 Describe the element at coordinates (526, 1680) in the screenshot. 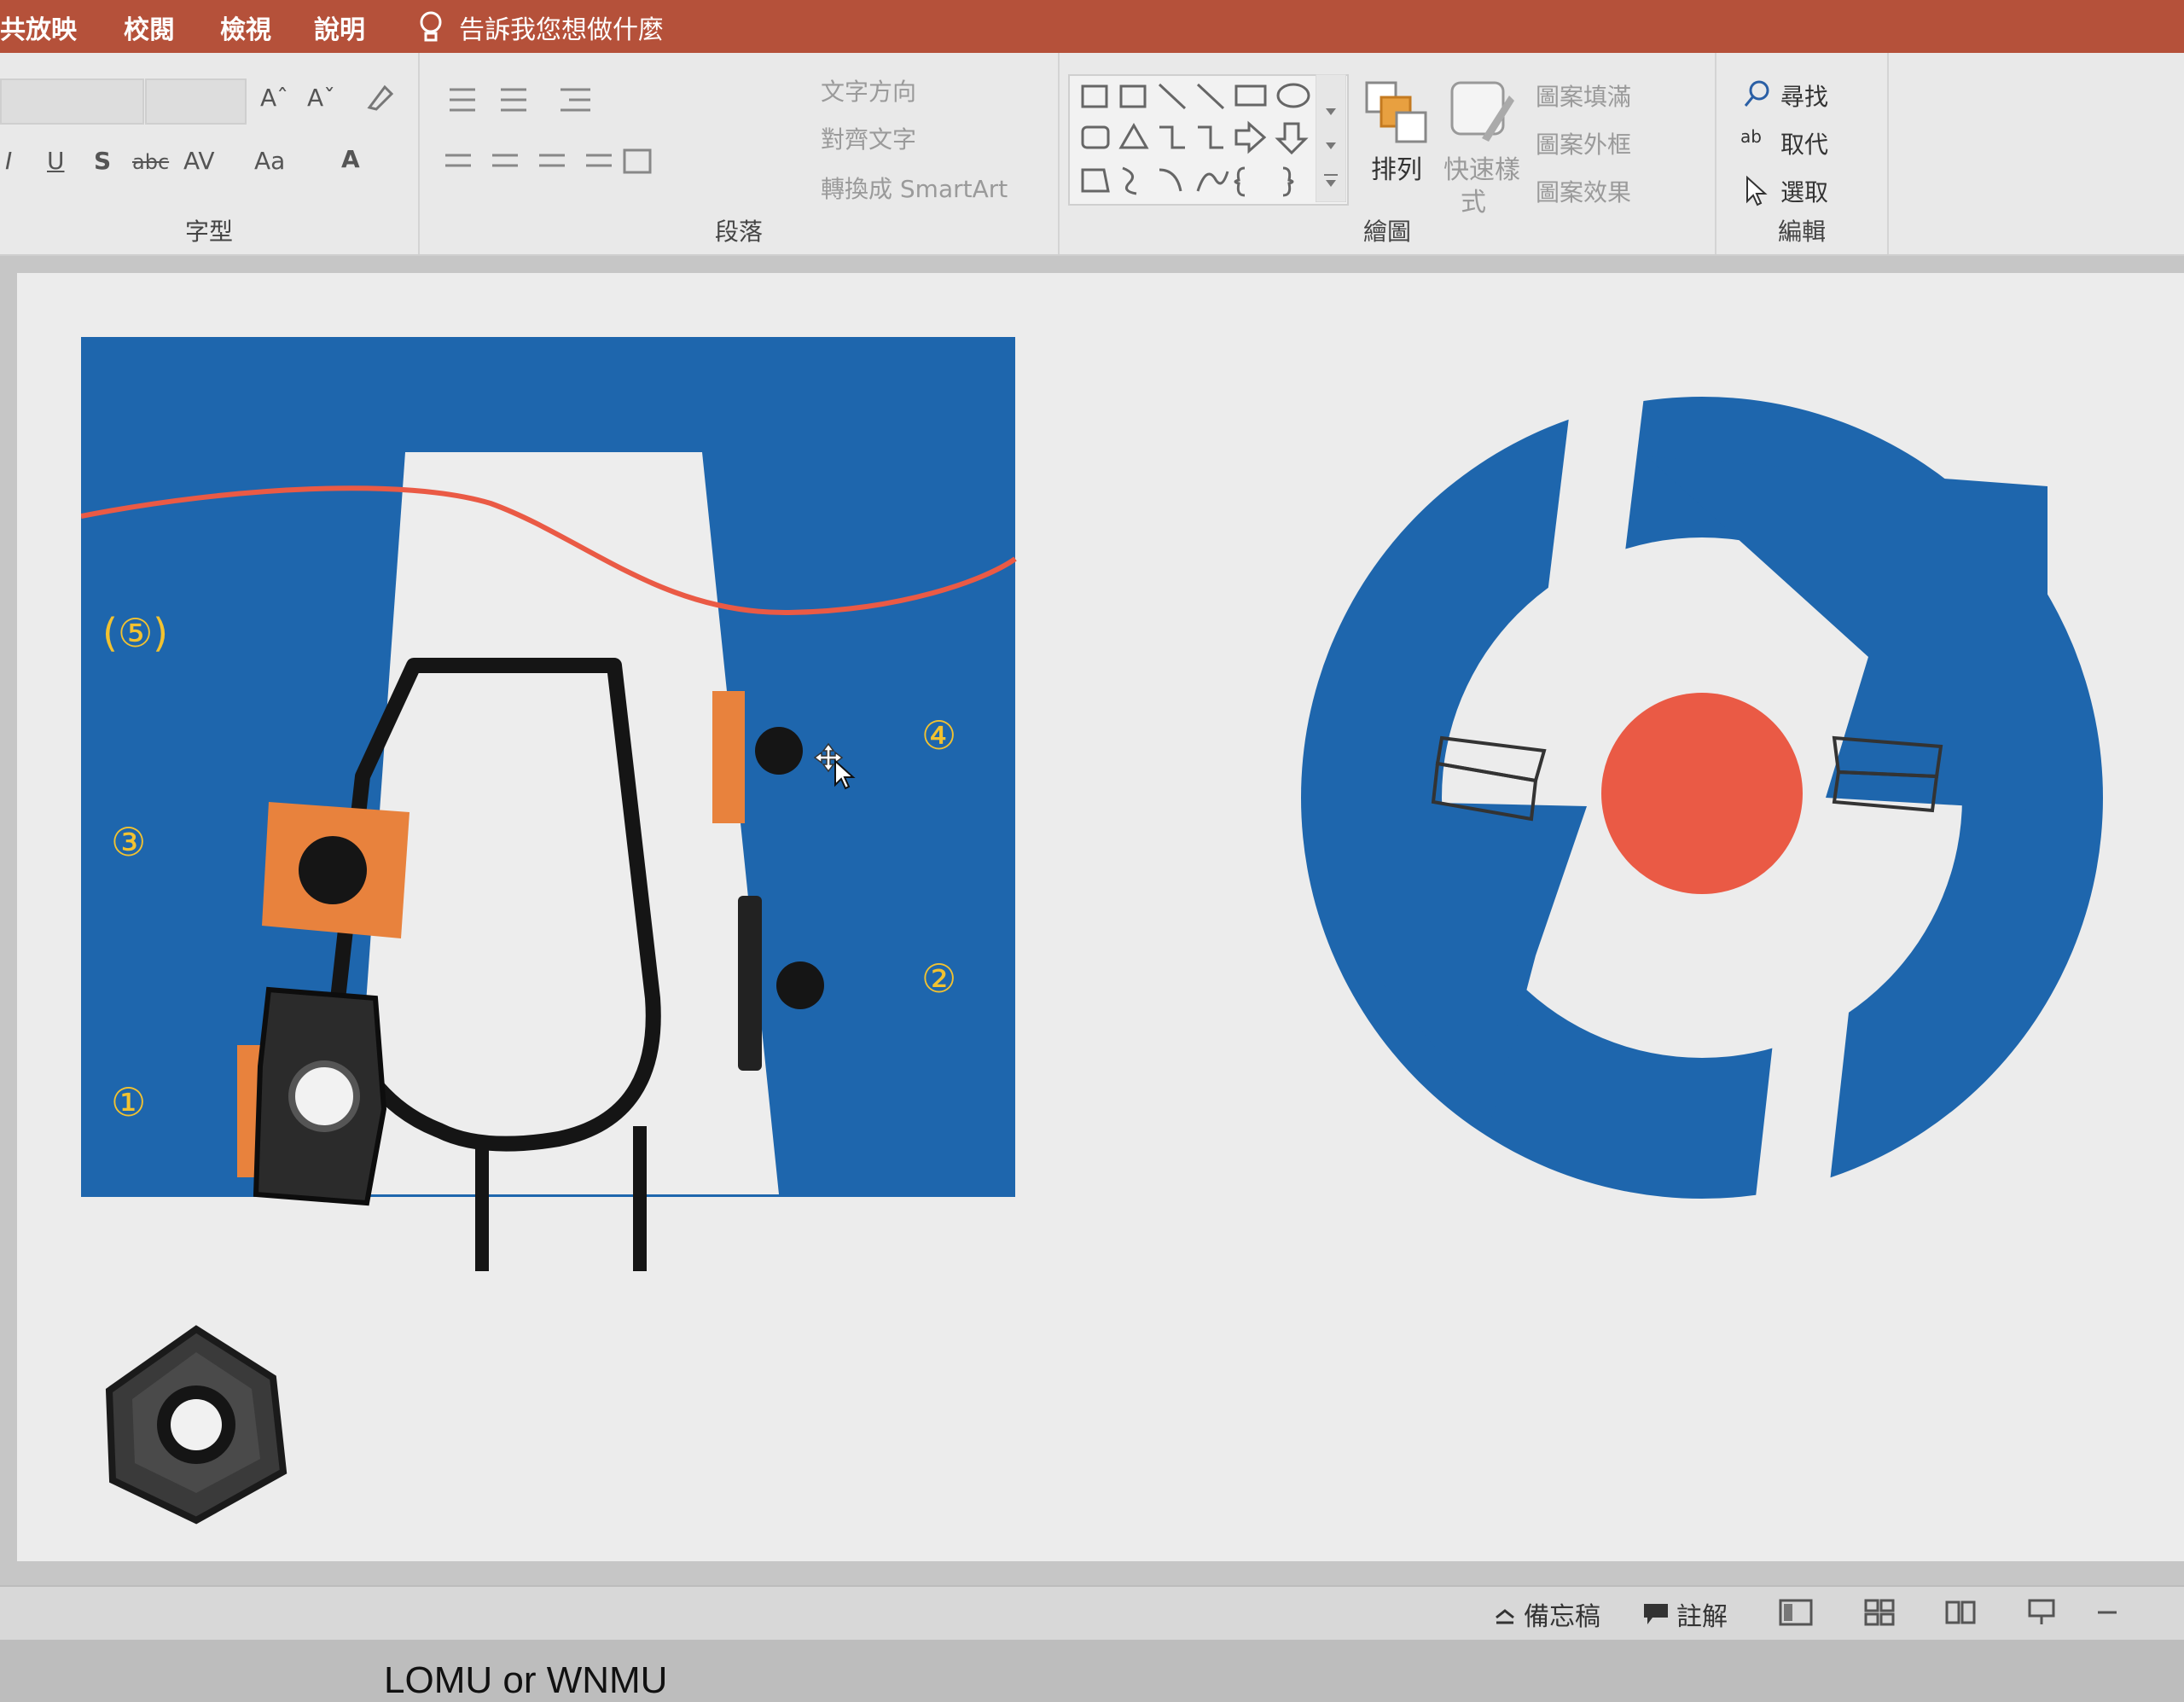

I see `insert-caption: LOMU or WNMU` at that location.